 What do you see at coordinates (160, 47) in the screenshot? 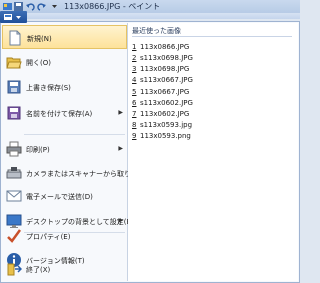
I see `recent-item: 1 113x0866.JPG` at bounding box center [160, 47].